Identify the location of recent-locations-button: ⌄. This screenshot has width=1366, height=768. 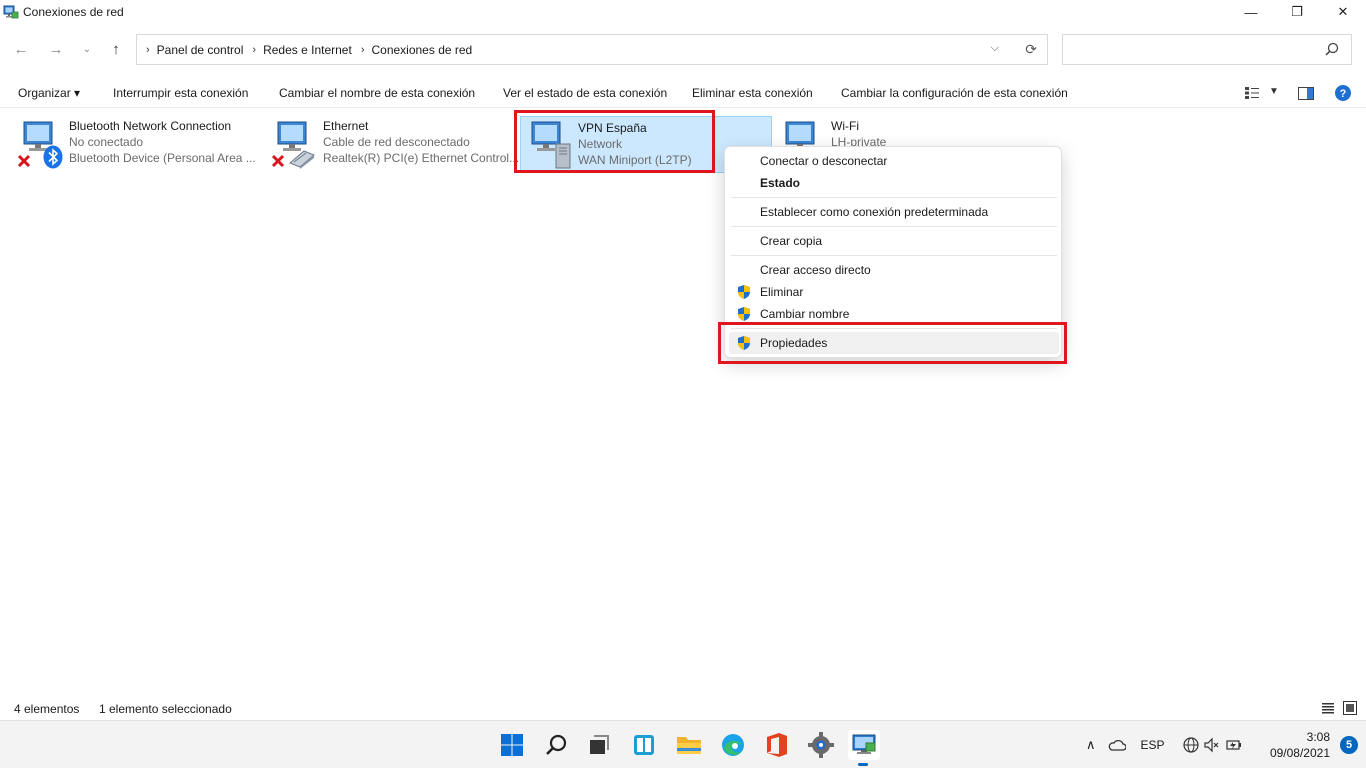
(87, 49).